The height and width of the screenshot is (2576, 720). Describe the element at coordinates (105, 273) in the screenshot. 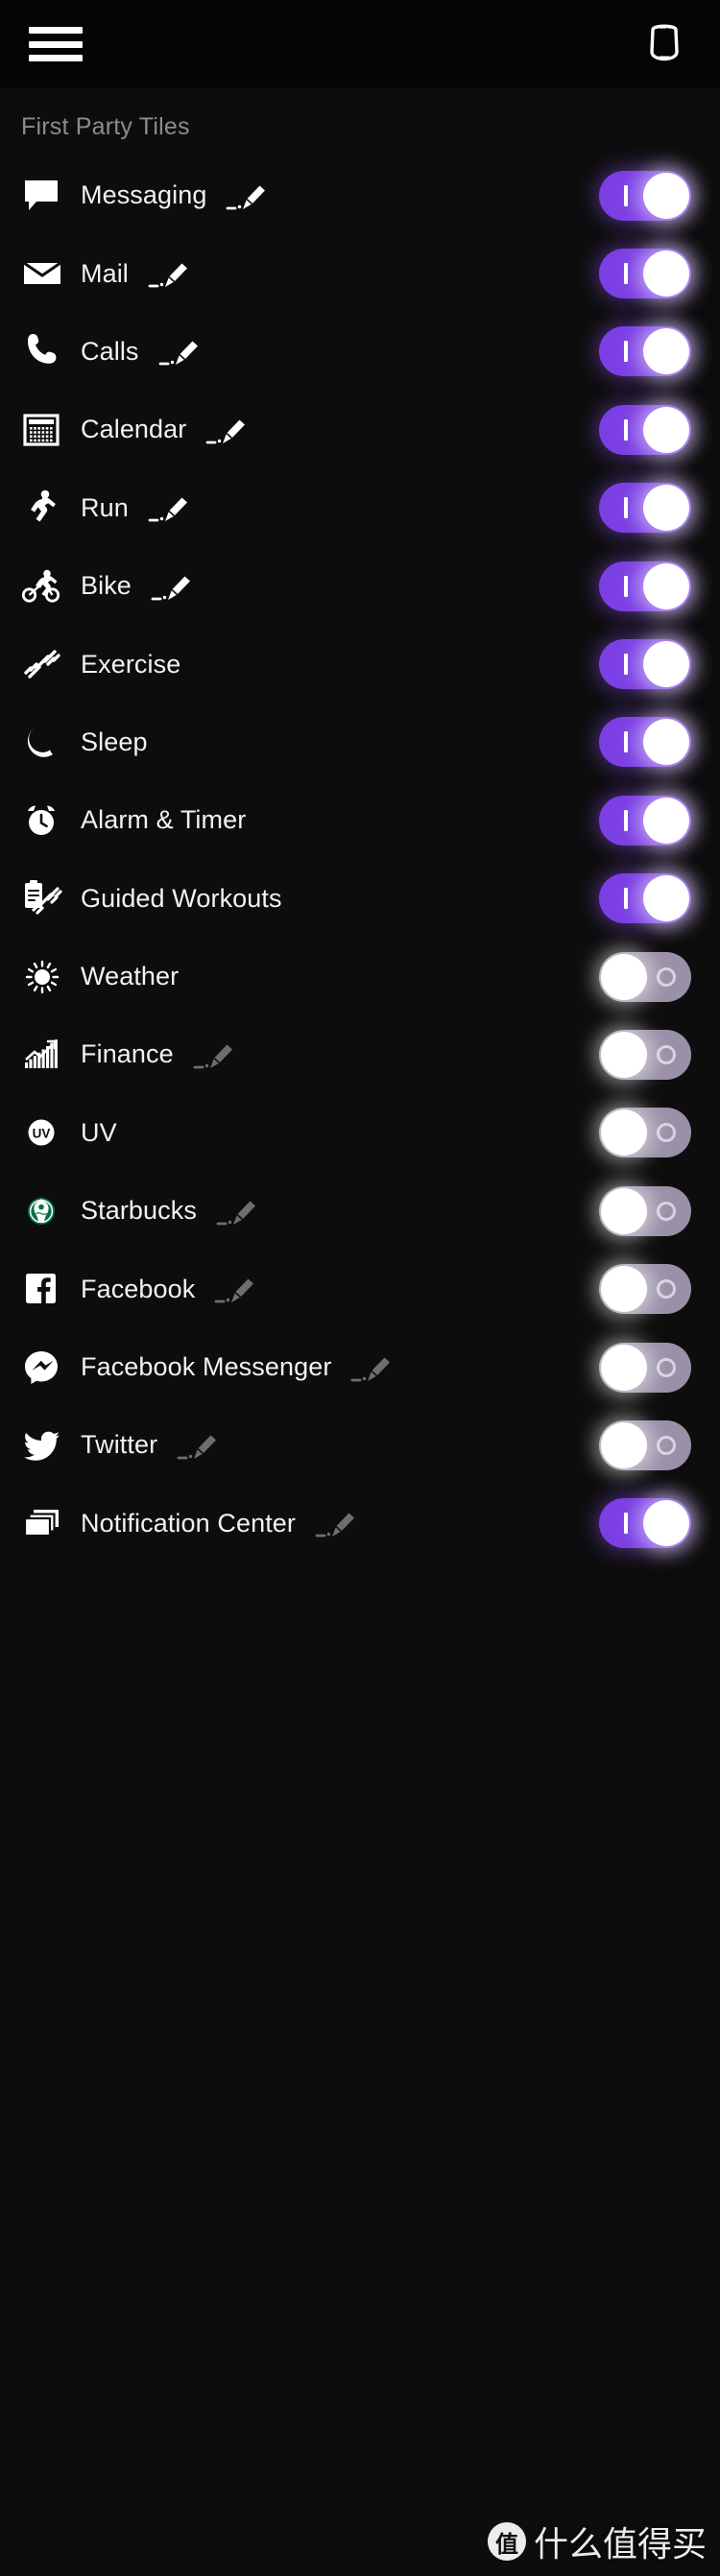

I see `tile-label: Mail` at that location.